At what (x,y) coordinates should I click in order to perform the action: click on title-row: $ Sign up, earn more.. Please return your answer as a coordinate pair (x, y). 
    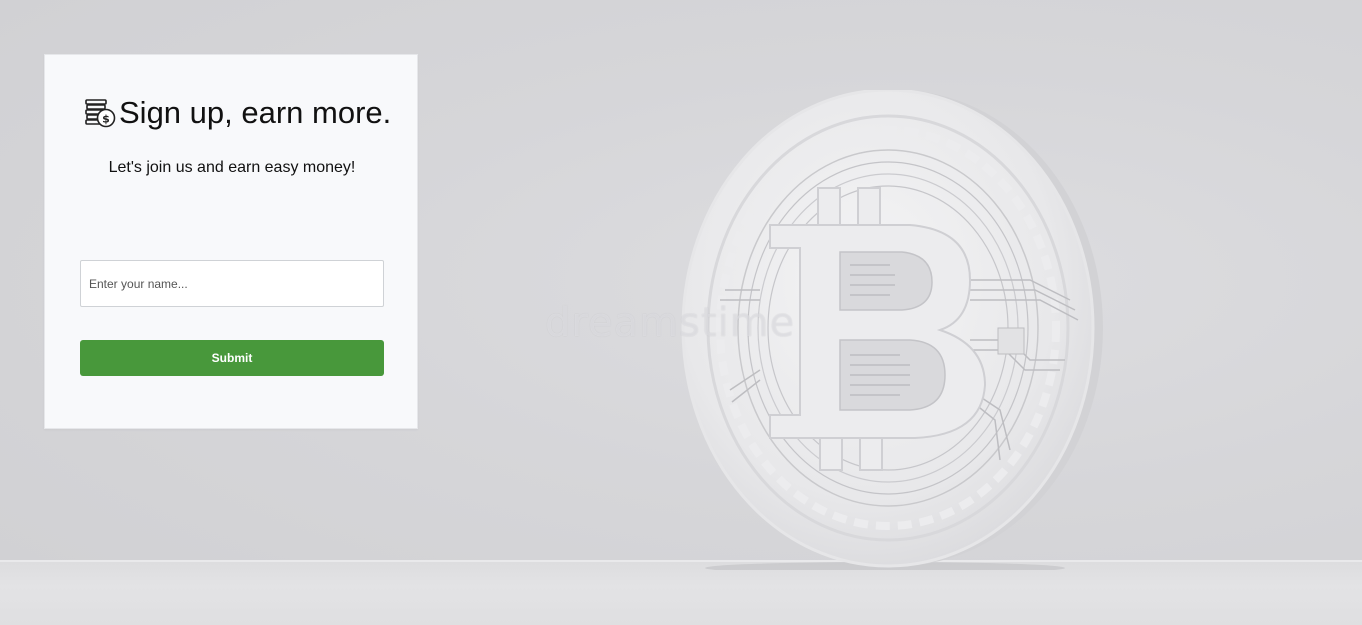
    Looking at the image, I should click on (237, 113).